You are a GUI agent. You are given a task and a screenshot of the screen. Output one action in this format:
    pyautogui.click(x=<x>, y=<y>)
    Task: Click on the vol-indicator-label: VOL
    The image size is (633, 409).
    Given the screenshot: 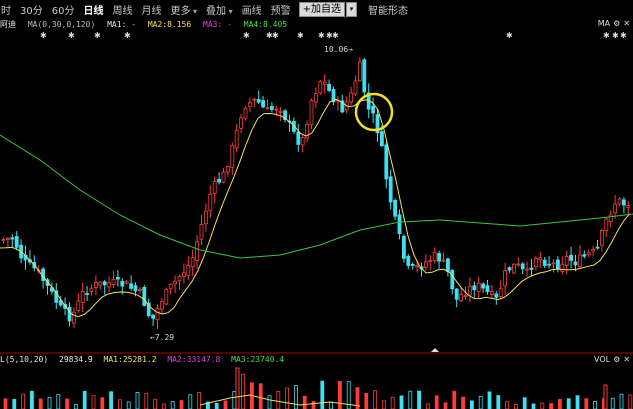 What is the action you would take?
    pyautogui.click(x=602, y=359)
    